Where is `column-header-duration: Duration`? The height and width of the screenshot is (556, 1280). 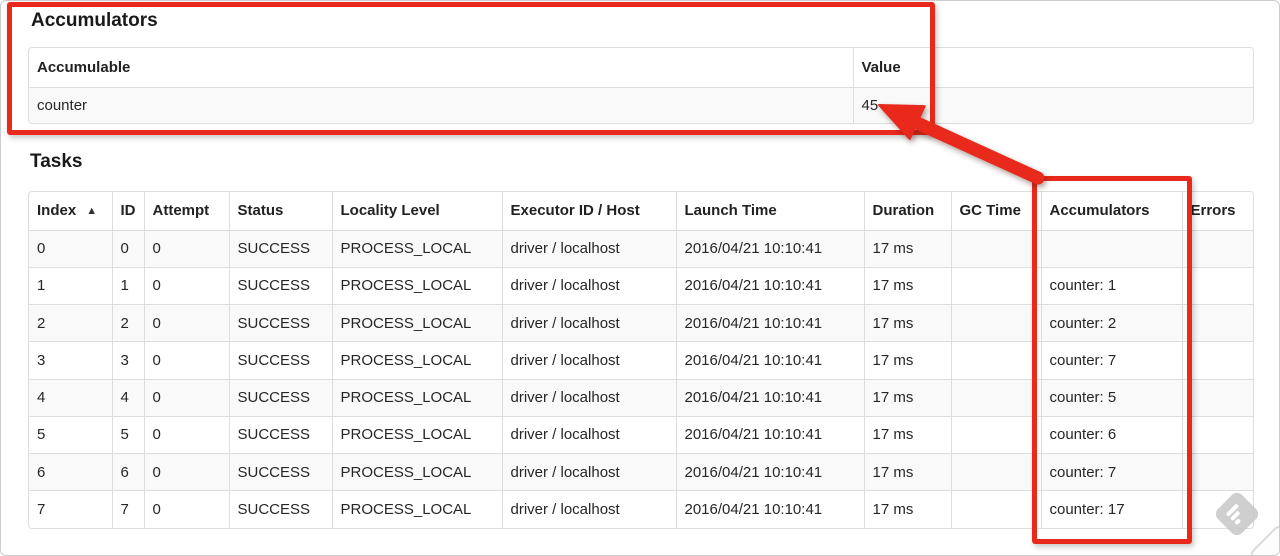
column-header-duration: Duration is located at coordinates (907, 211).